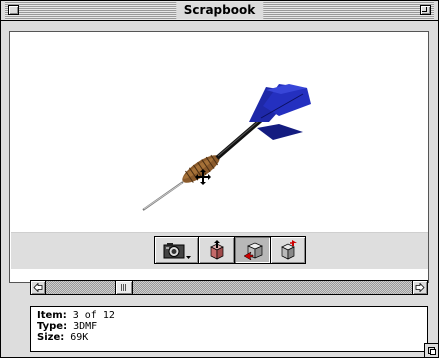  Describe the element at coordinates (79, 337) in the screenshot. I see `size-value: 69K` at that location.